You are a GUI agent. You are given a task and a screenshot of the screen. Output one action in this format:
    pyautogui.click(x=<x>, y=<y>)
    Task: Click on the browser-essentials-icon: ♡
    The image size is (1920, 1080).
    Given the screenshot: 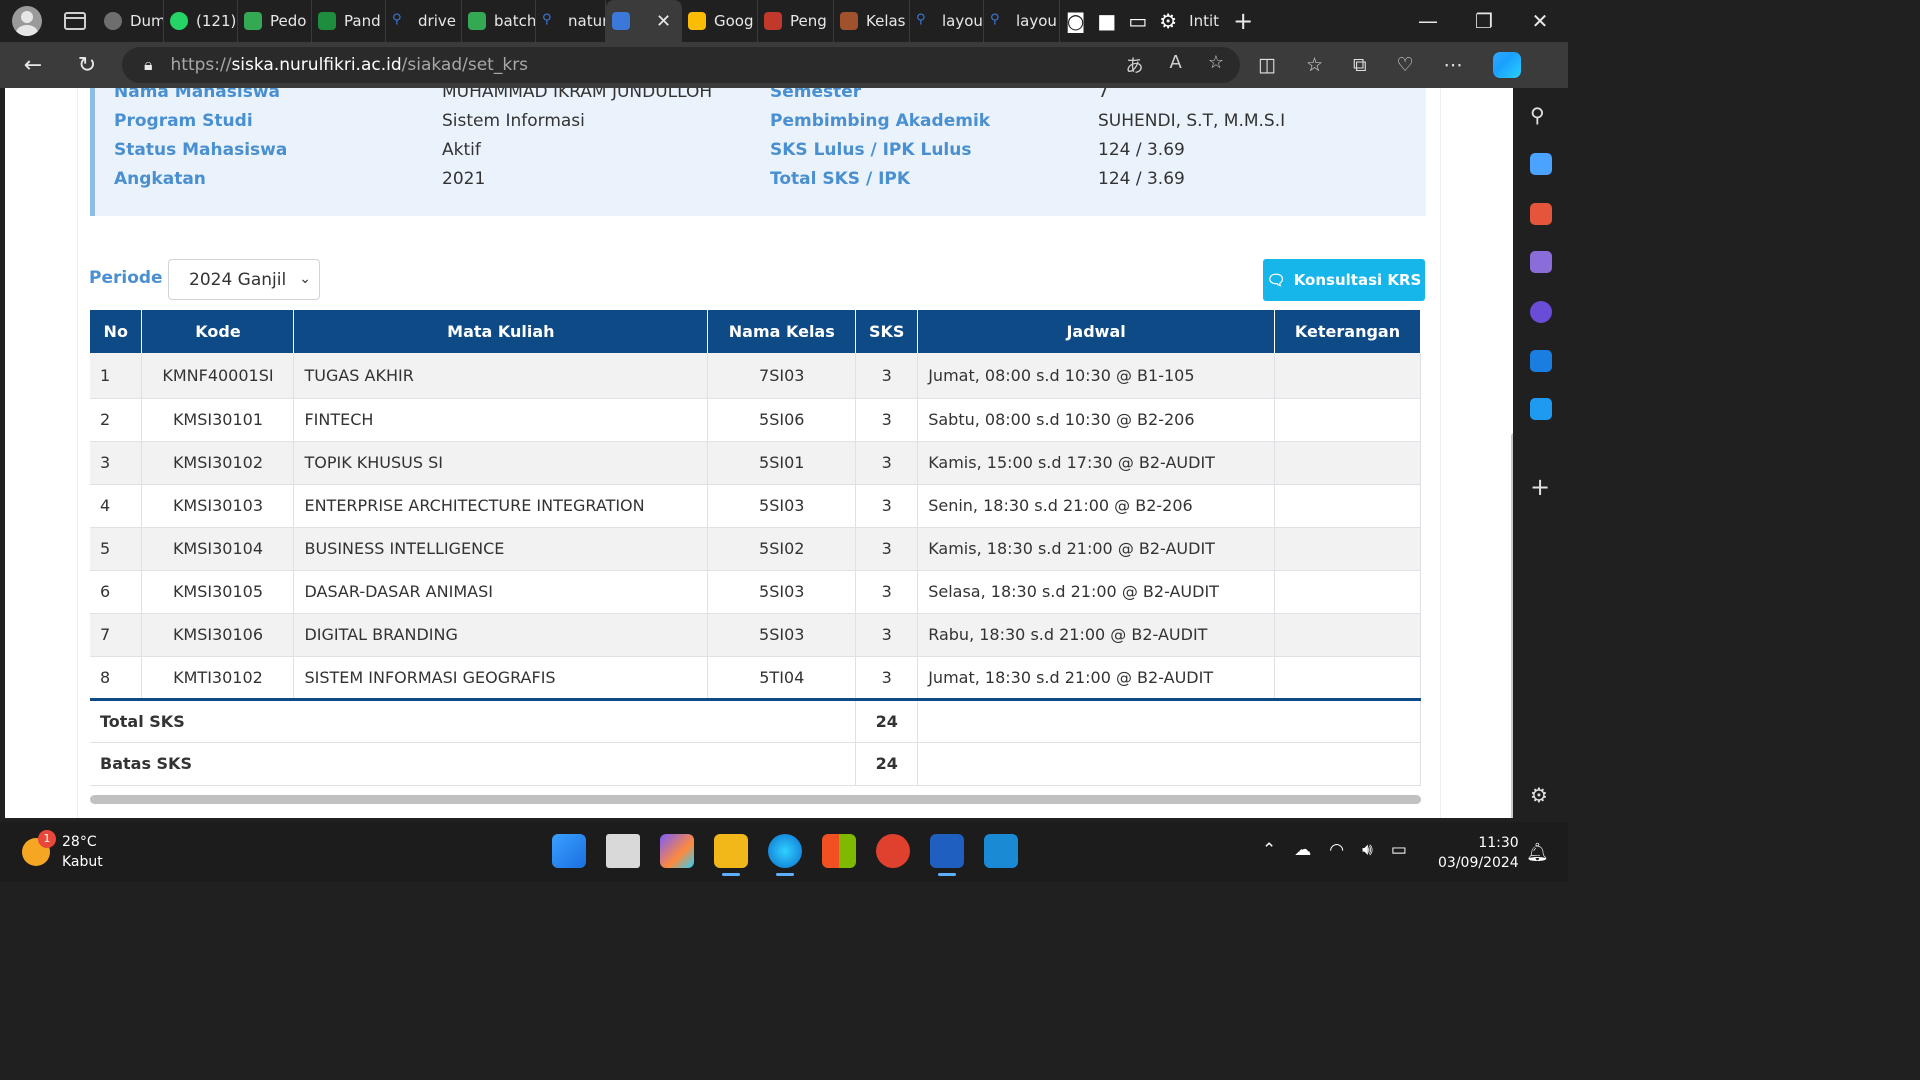 What is the action you would take?
    pyautogui.click(x=1405, y=65)
    